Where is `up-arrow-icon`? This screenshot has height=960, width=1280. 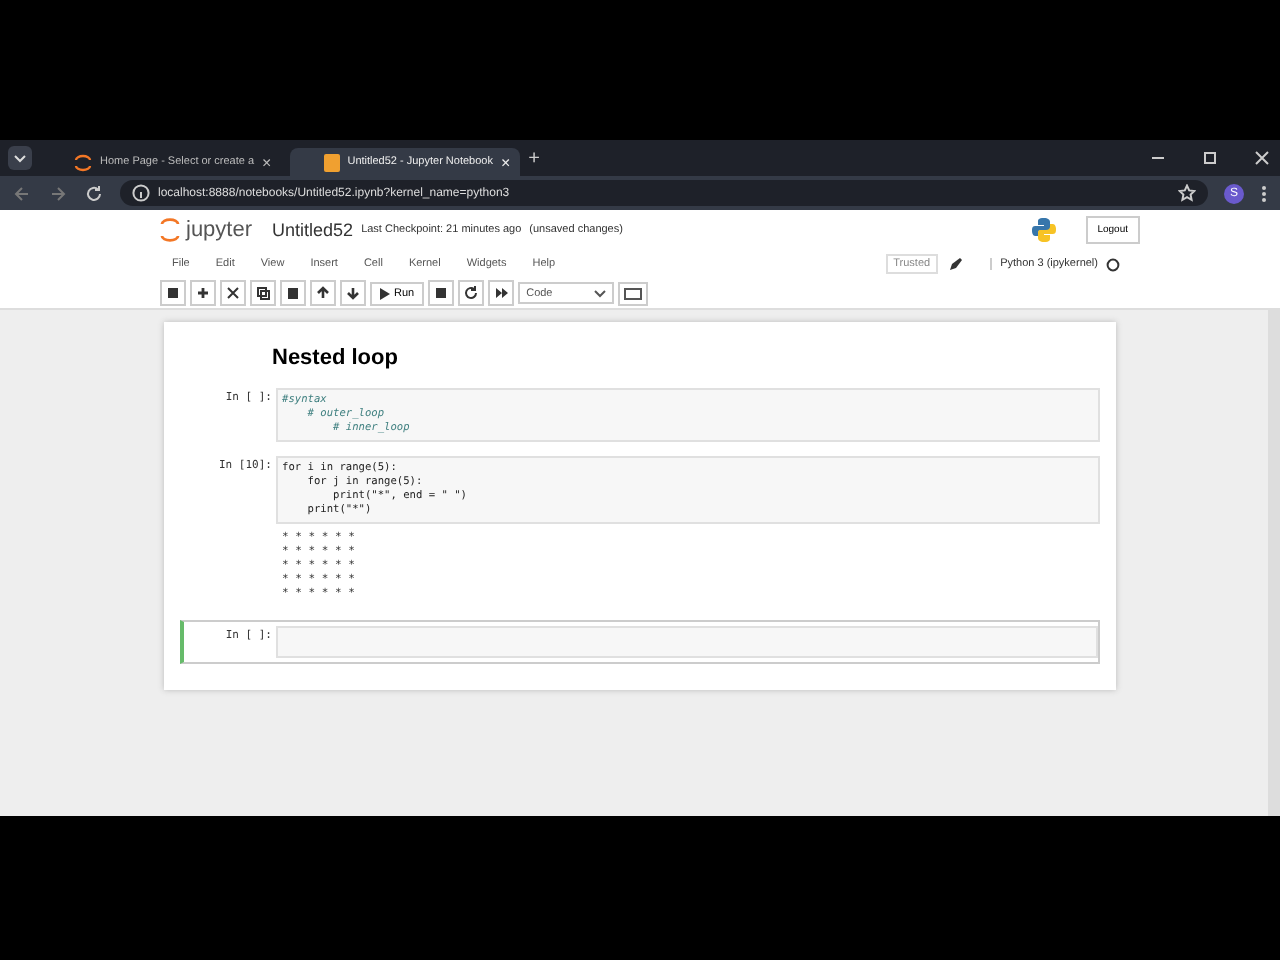 up-arrow-icon is located at coordinates (323, 293).